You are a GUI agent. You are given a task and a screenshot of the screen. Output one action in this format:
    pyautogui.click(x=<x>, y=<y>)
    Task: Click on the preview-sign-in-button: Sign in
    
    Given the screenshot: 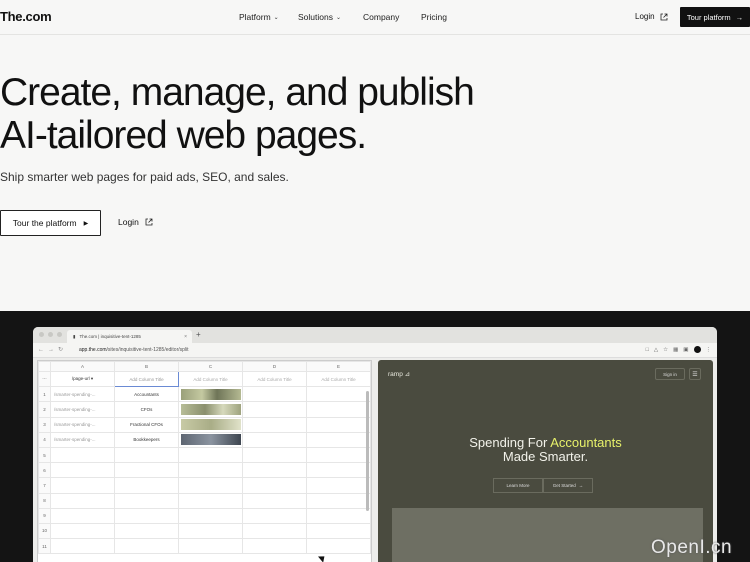 What is the action you would take?
    pyautogui.click(x=670, y=374)
    